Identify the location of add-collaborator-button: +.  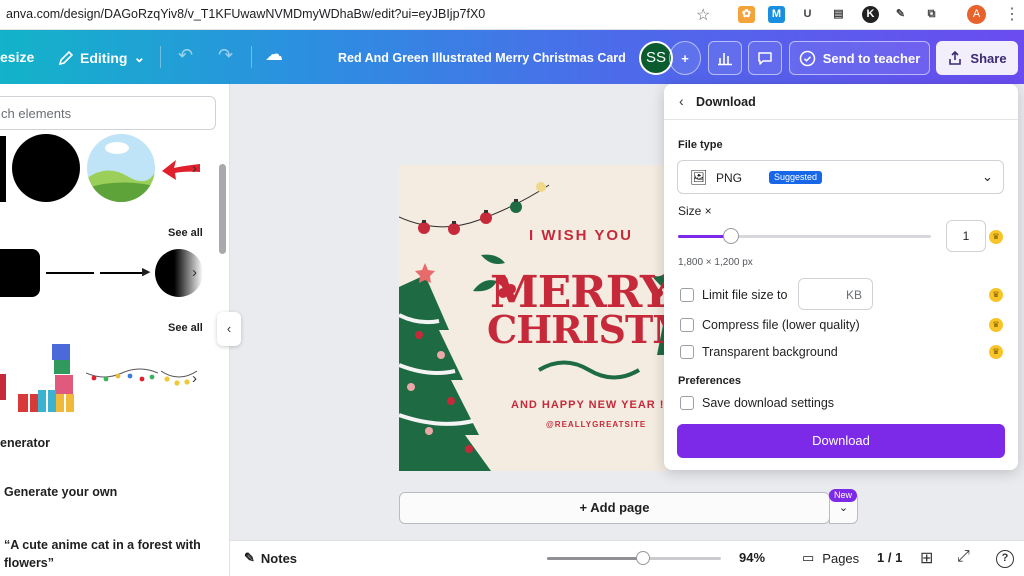
(685, 58).